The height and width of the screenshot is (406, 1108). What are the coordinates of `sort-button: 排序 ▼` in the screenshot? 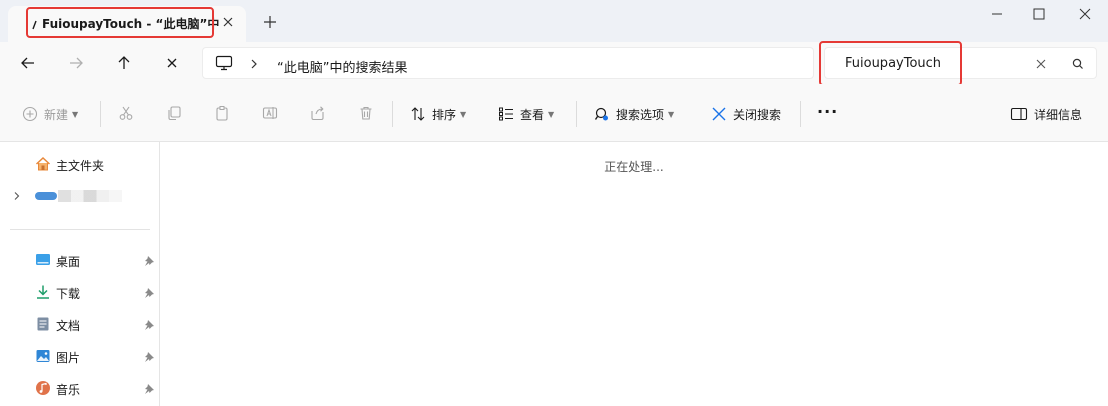 It's located at (438, 114).